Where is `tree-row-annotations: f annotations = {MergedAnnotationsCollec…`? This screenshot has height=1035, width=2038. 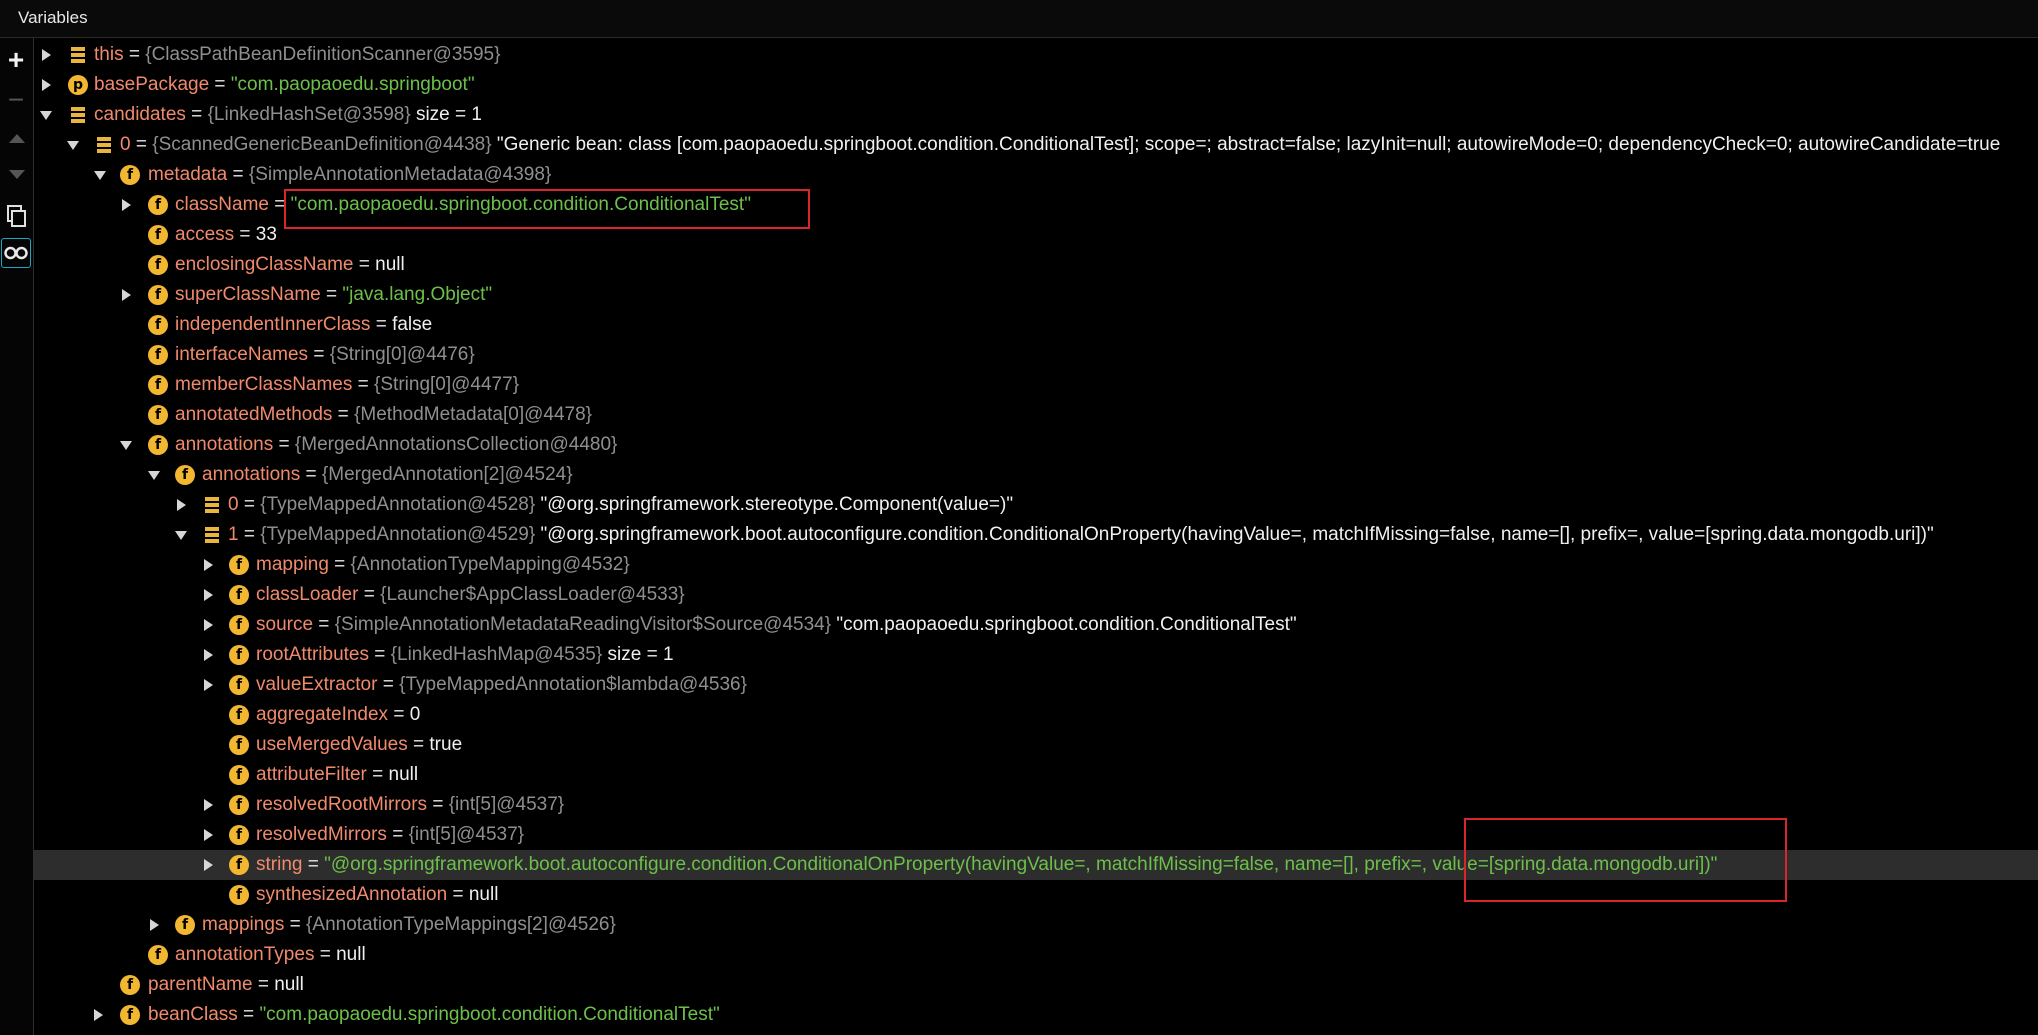 tree-row-annotations: f annotations = {MergedAnnotationsCollec… is located at coordinates (1036, 445).